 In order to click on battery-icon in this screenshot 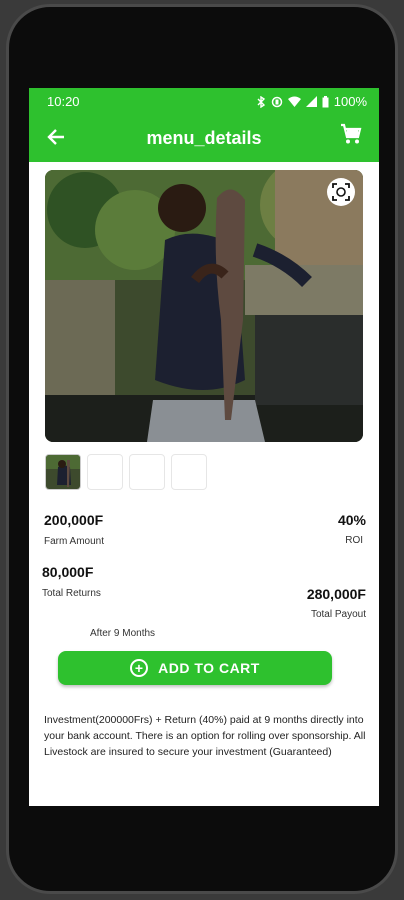, I will do `click(325, 101)`.